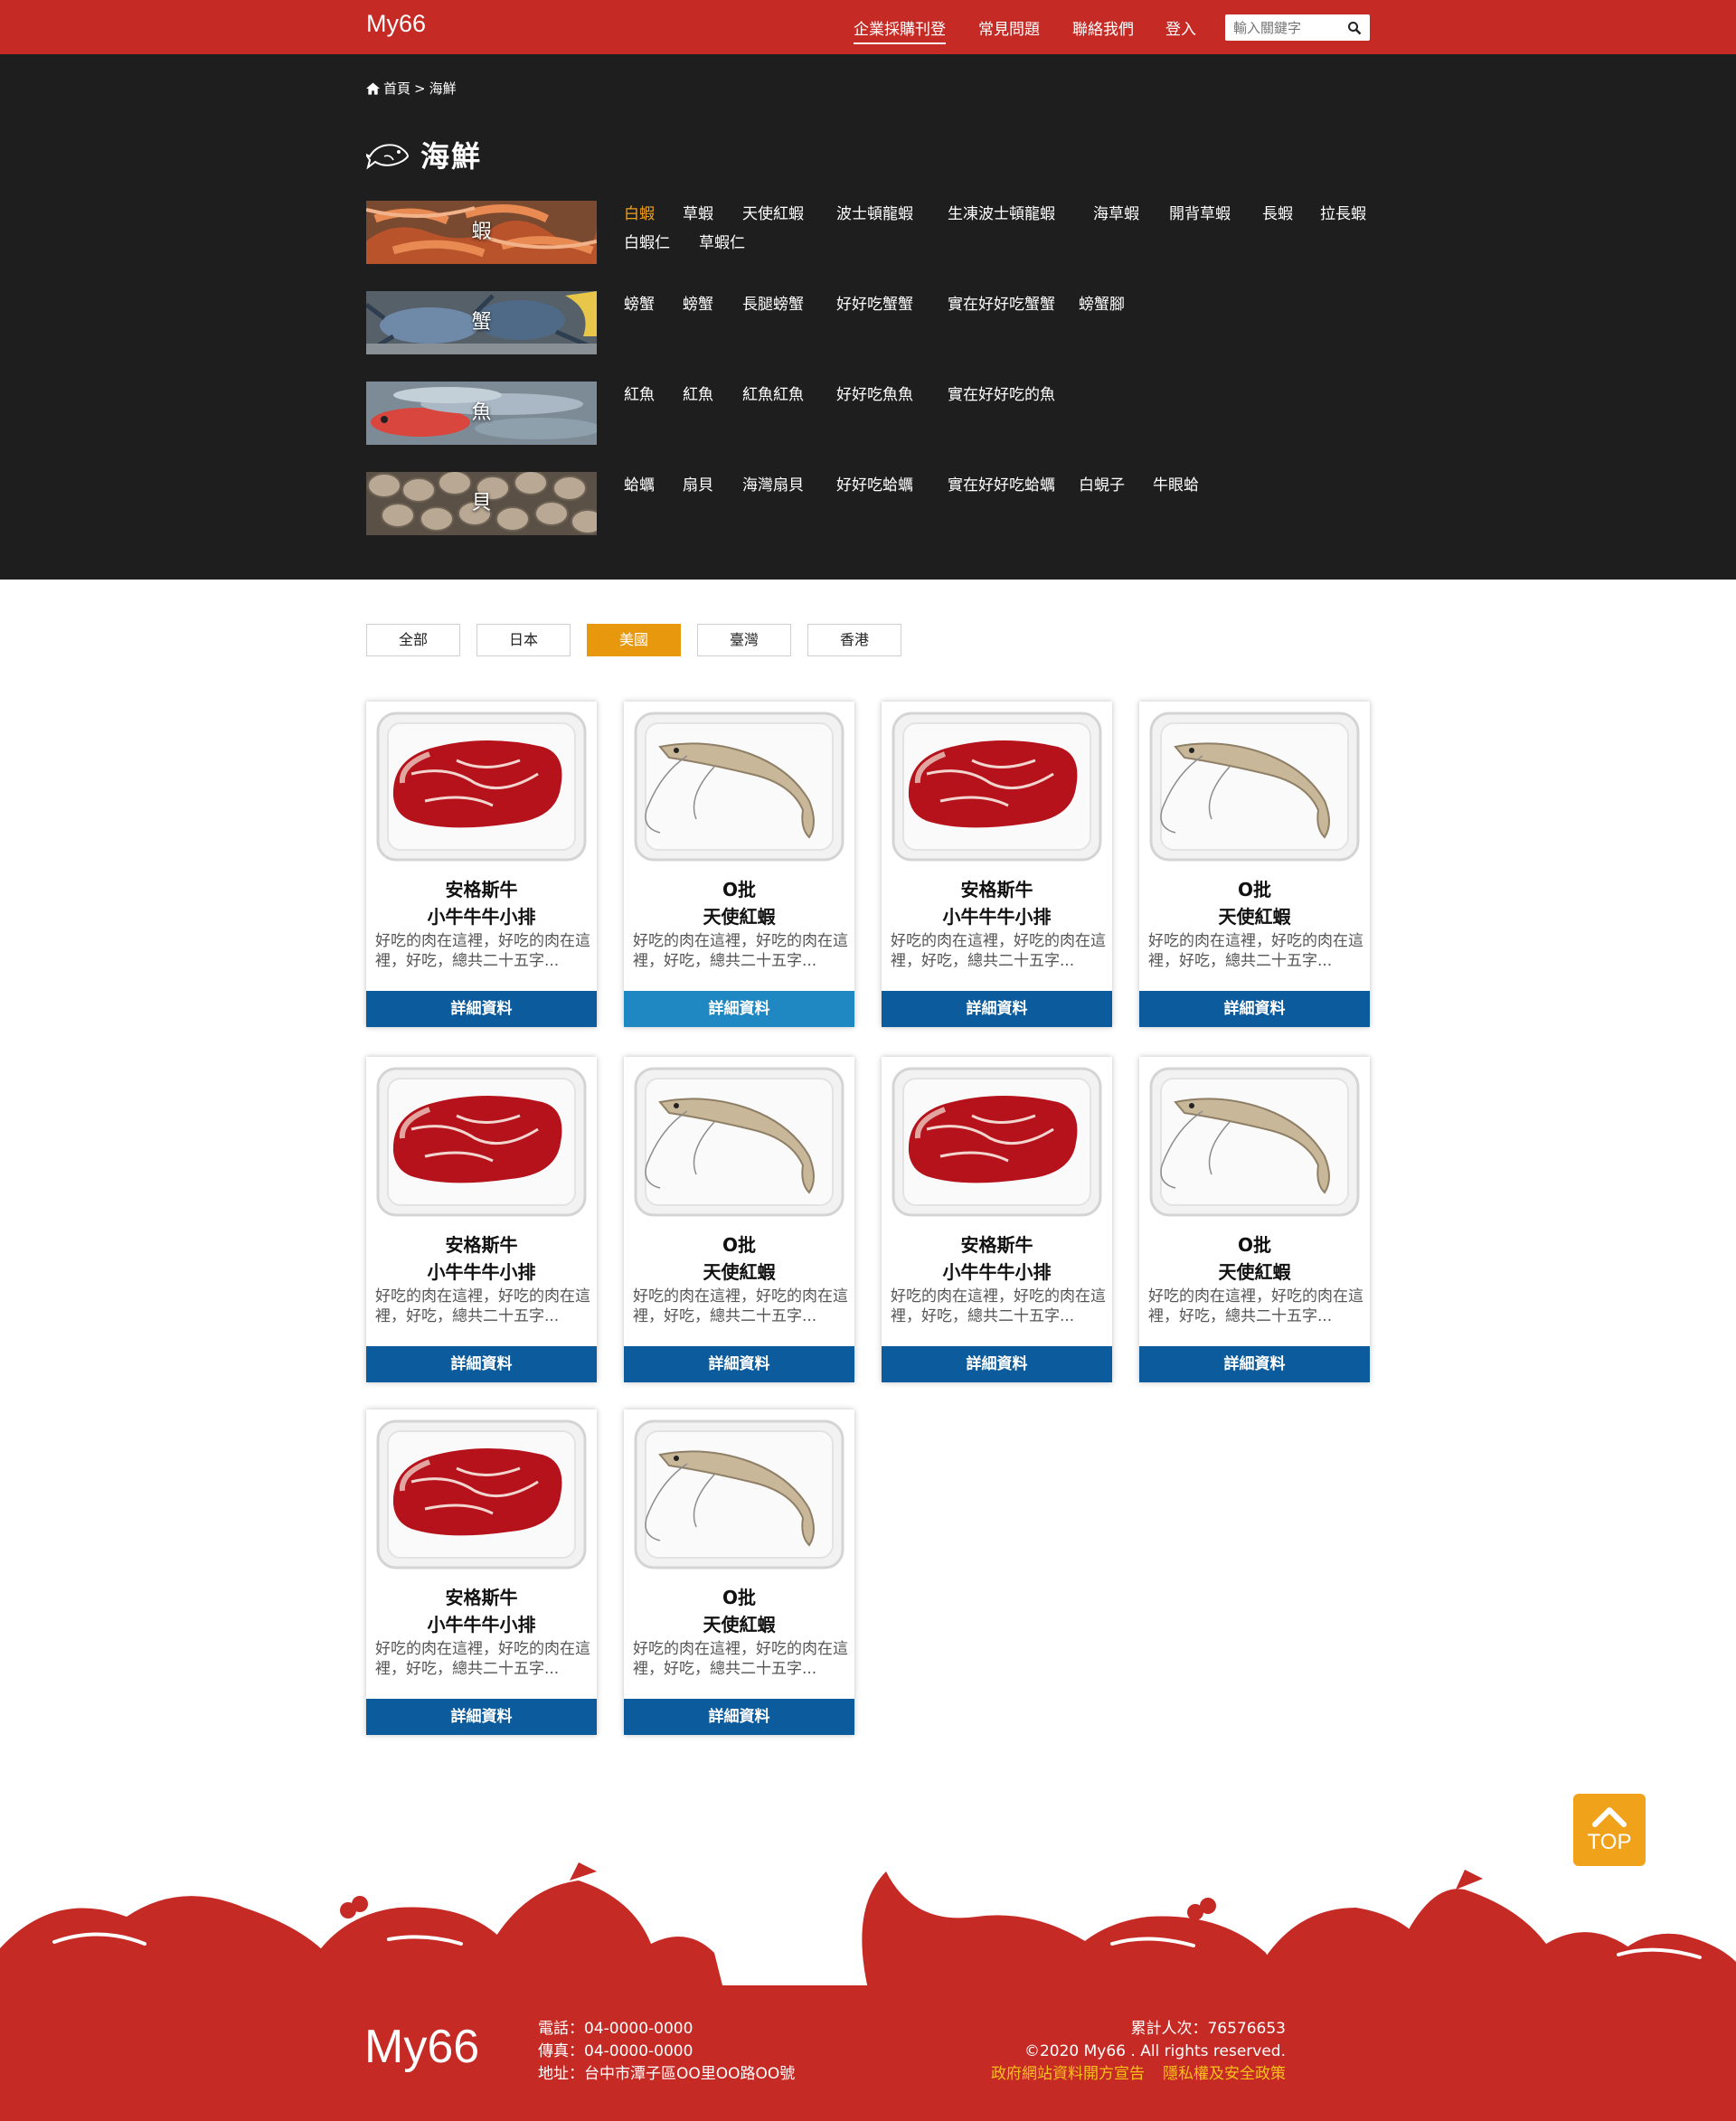  What do you see at coordinates (422, 2047) in the screenshot?
I see `footer-logo: My66` at bounding box center [422, 2047].